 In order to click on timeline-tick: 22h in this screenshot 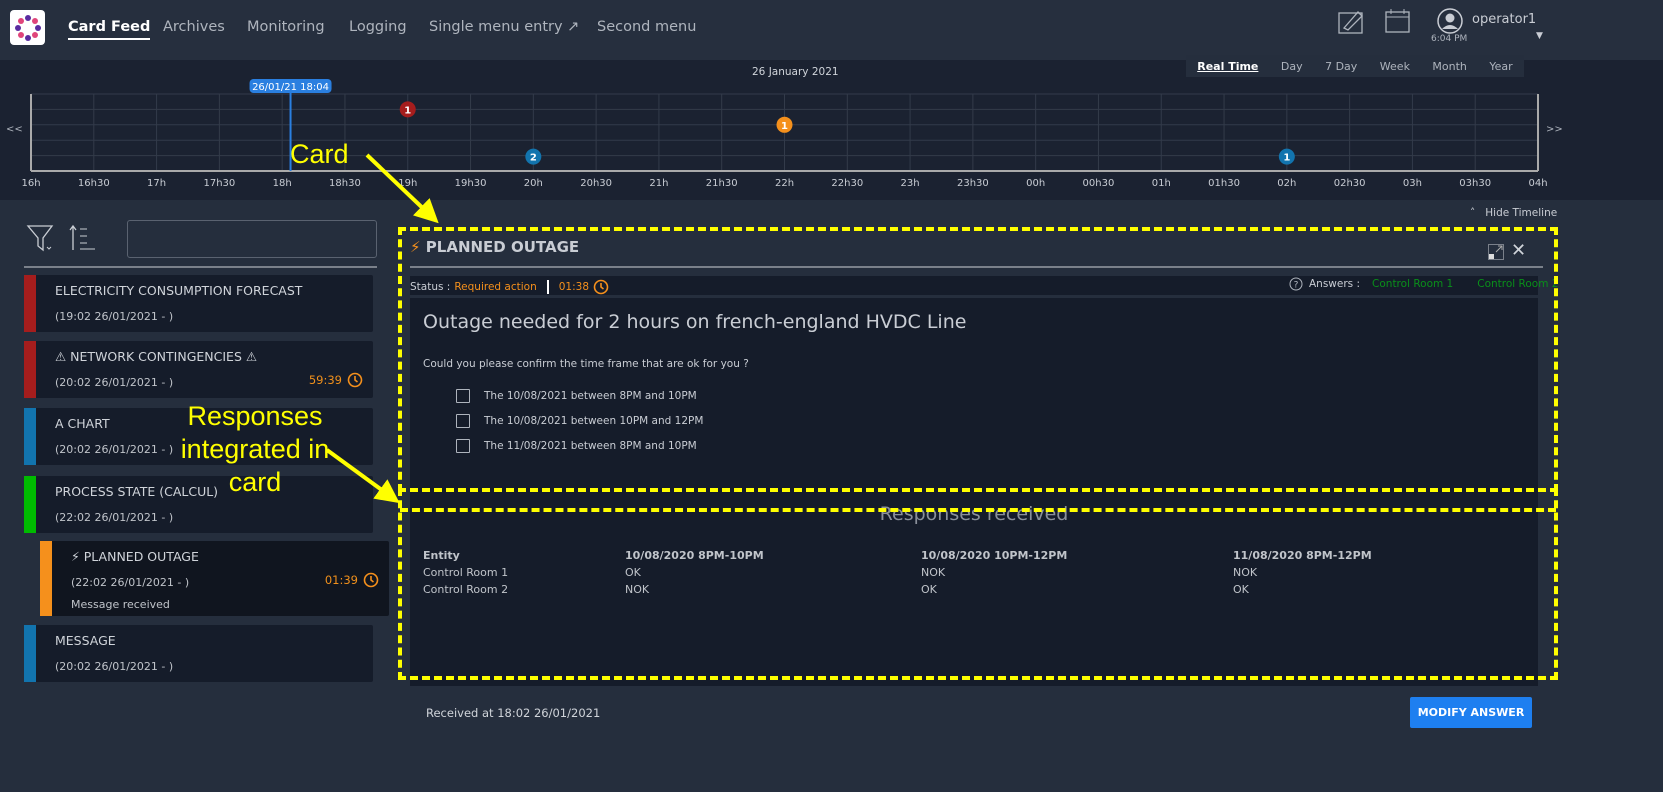, I will do `click(784, 183)`.